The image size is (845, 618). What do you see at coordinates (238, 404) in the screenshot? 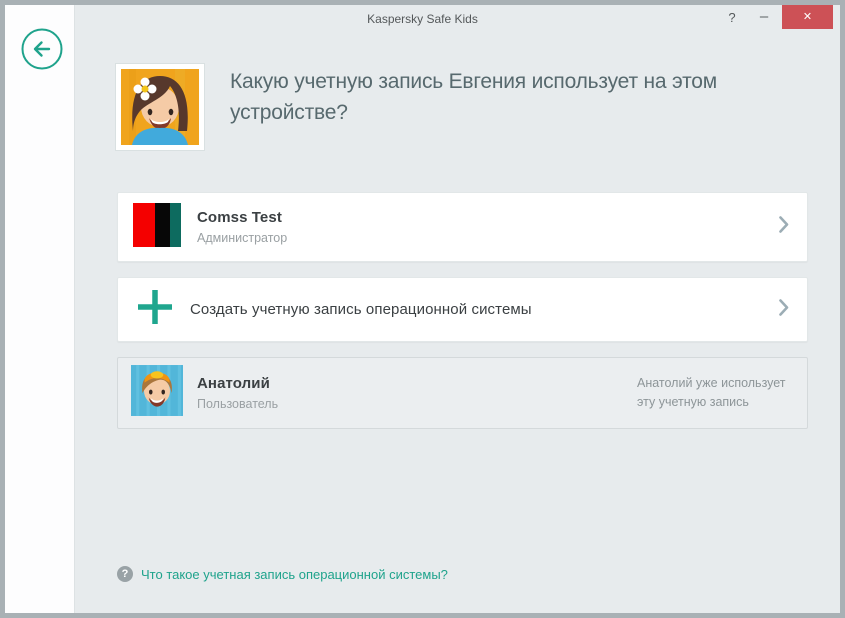
I see `account-role: Пользователь` at bounding box center [238, 404].